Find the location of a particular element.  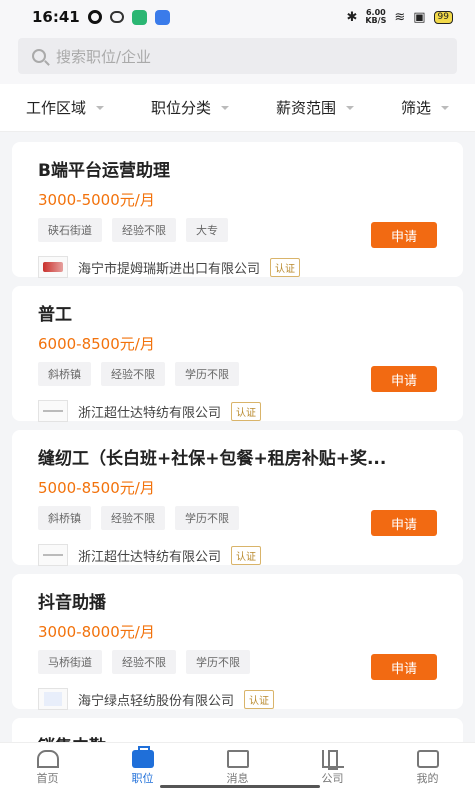

filter-label: 工作区域 is located at coordinates (56, 108).